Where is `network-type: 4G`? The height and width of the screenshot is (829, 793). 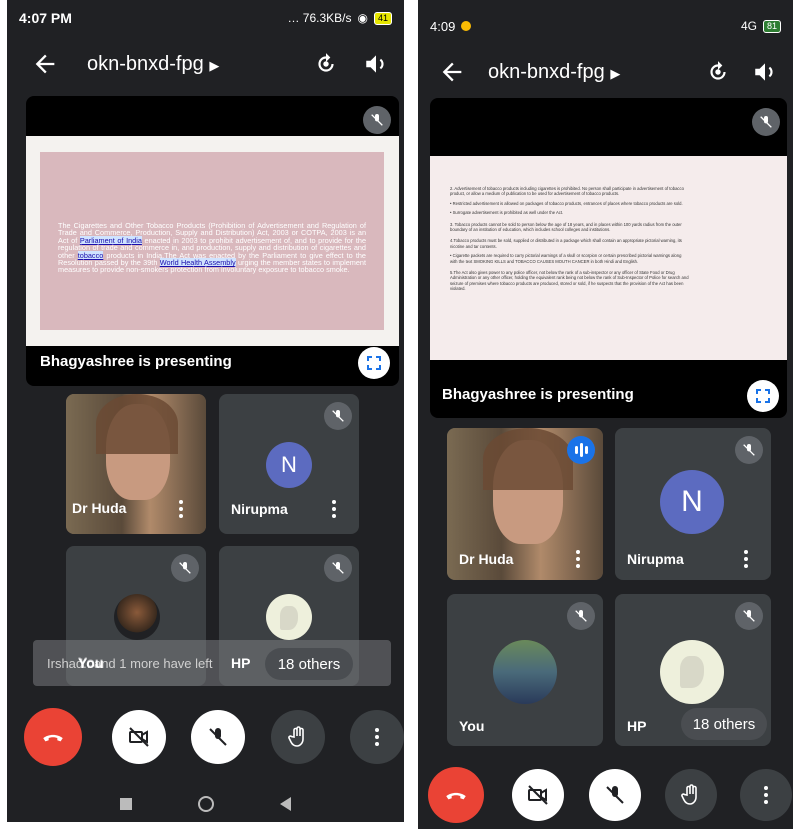
network-type: 4G is located at coordinates (748, 26).